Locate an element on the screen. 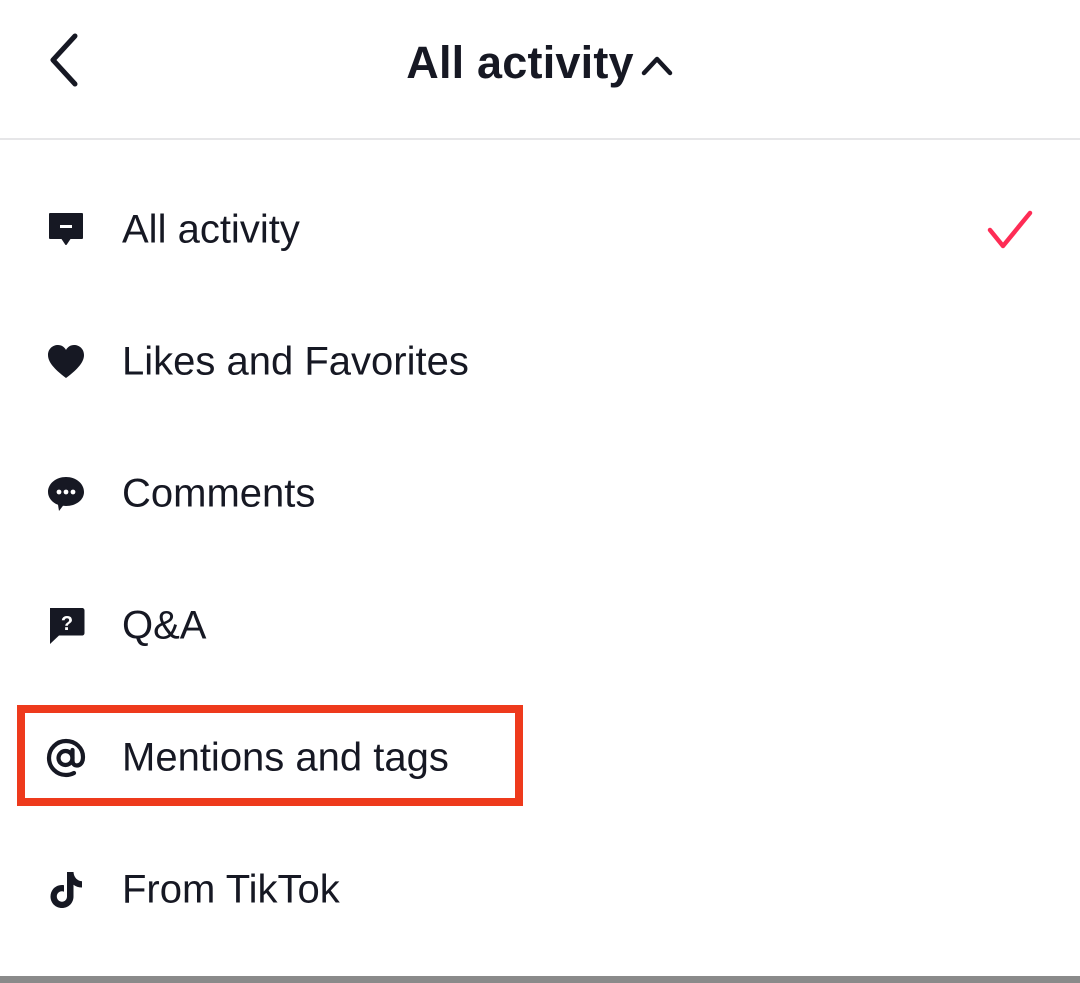  activity-filter-toggle: All activity is located at coordinates (540, 62).